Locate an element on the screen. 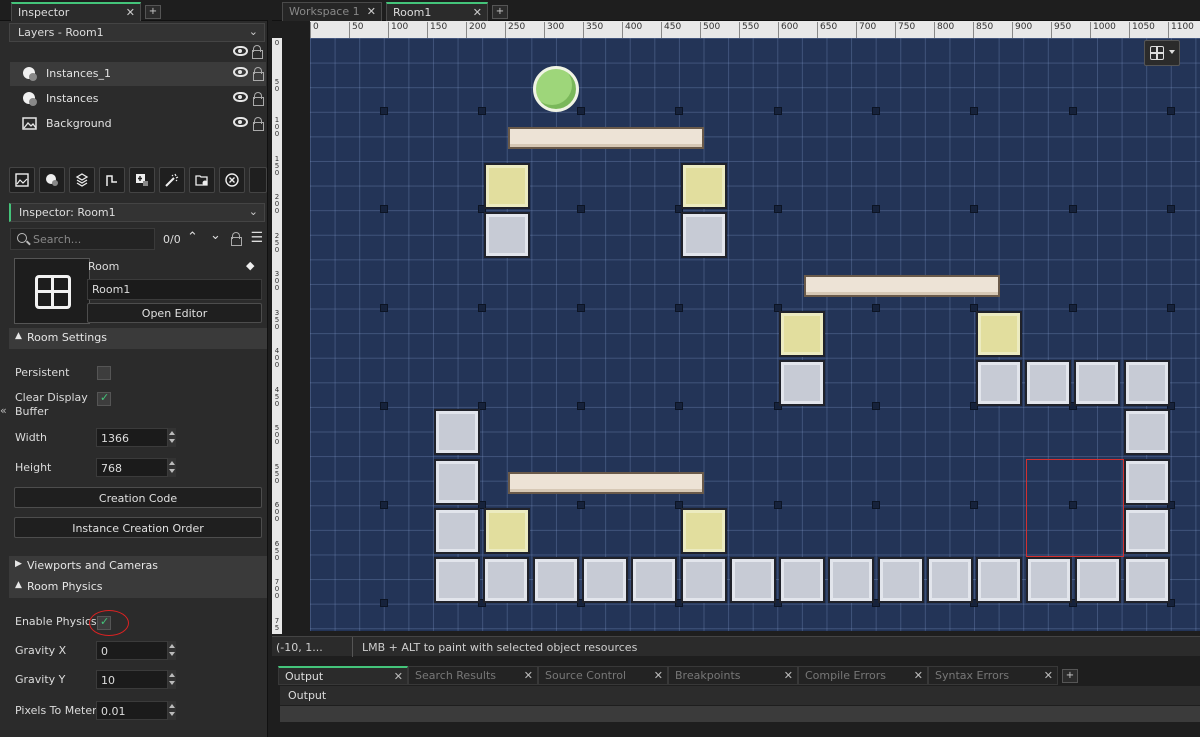  room-physics-header: ▲ Room Physics is located at coordinates (138, 587).